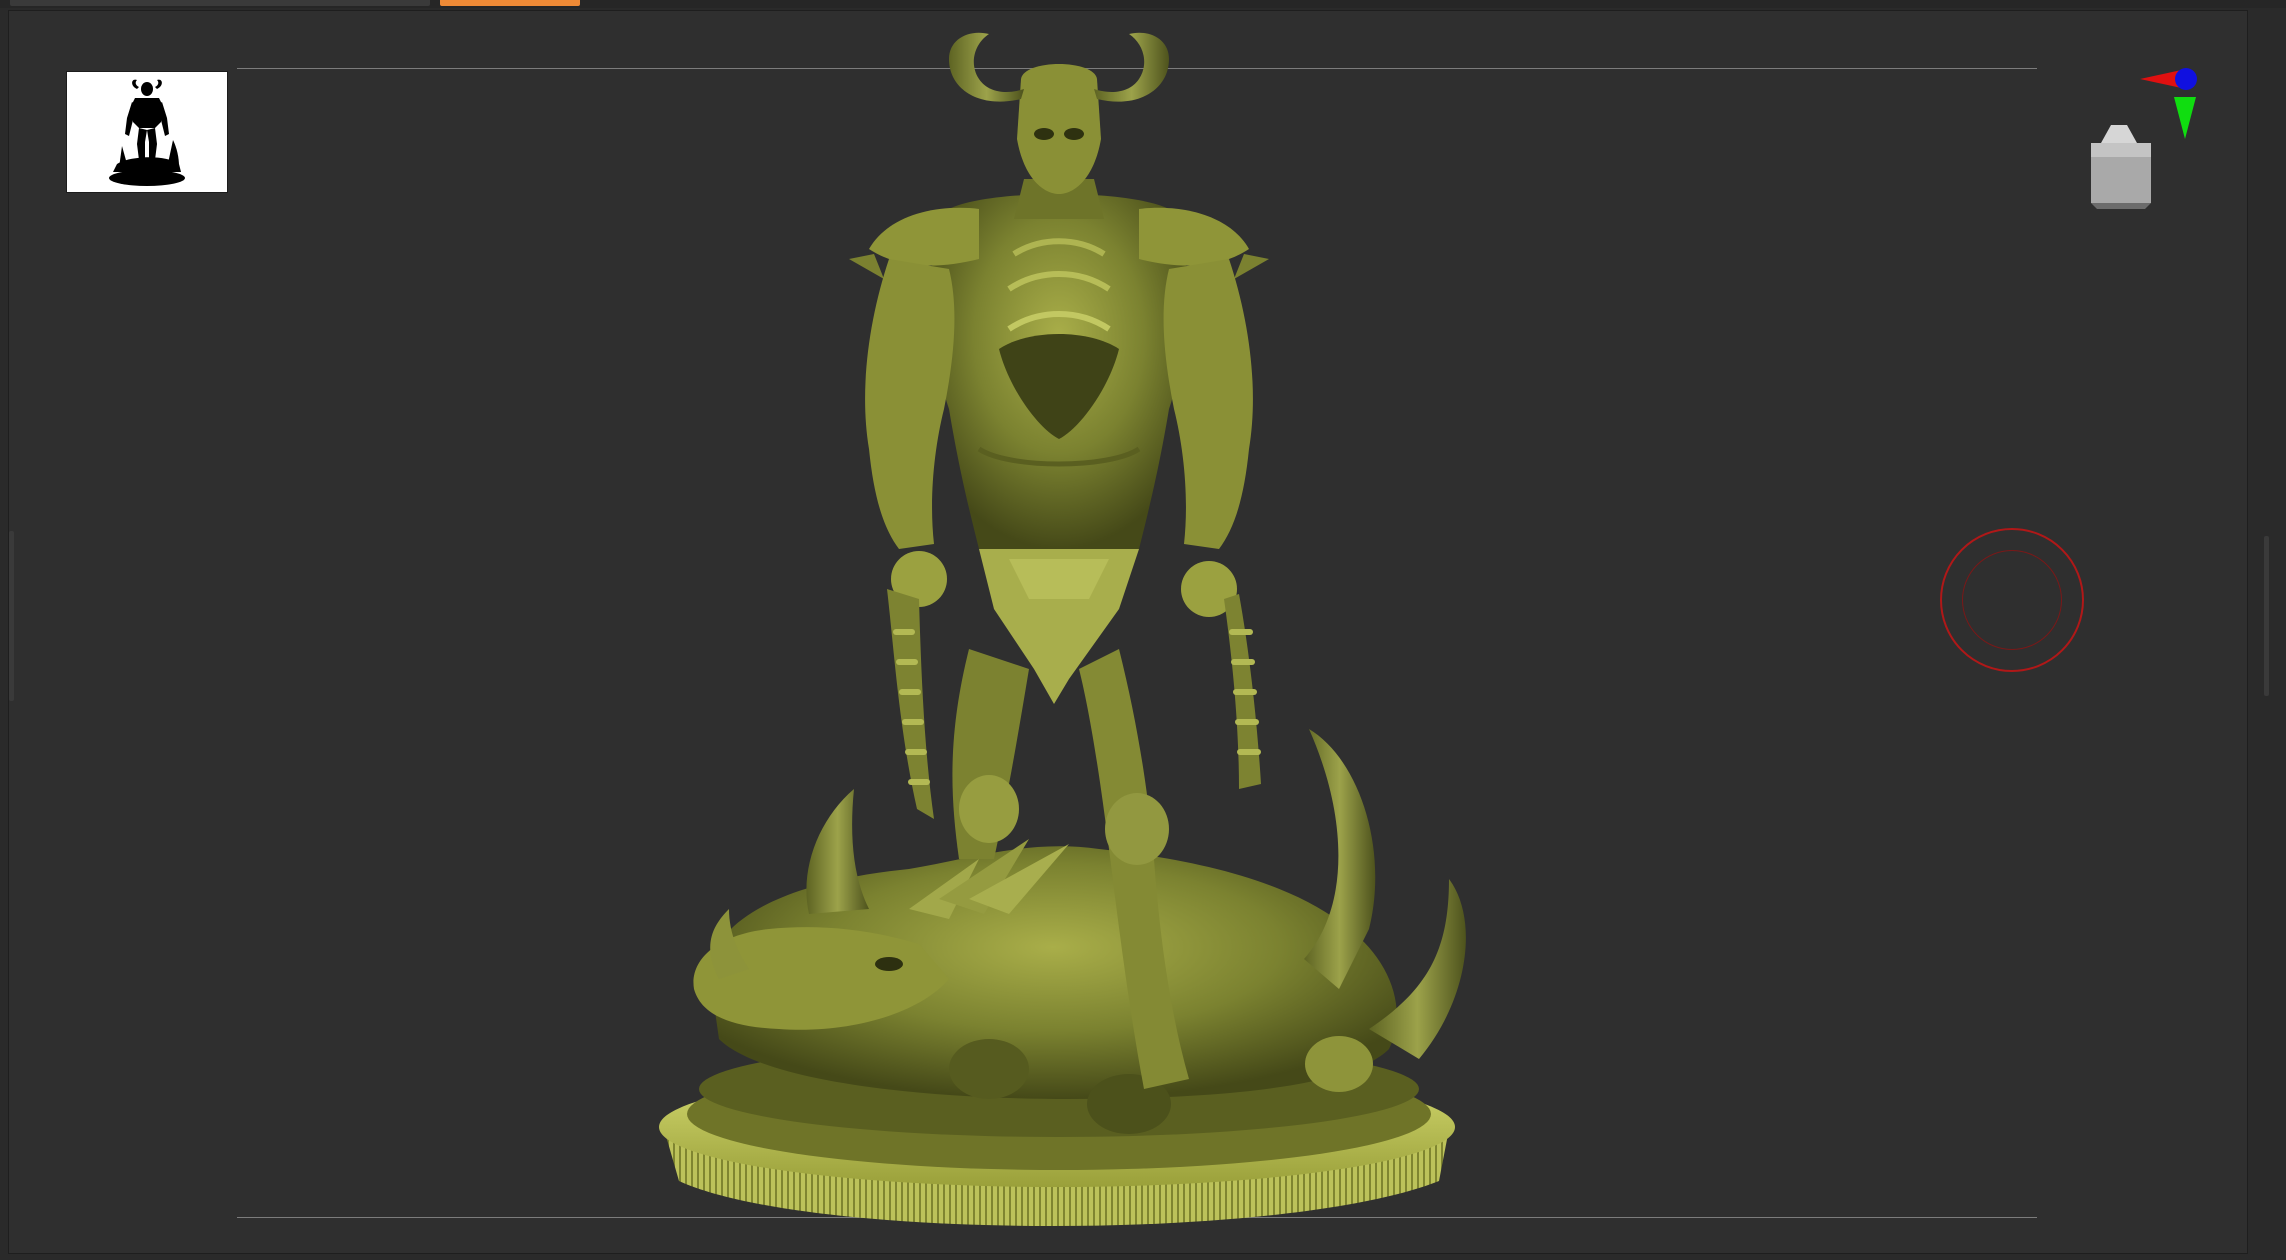  I want to click on right-tray-handle, so click(2266, 616).